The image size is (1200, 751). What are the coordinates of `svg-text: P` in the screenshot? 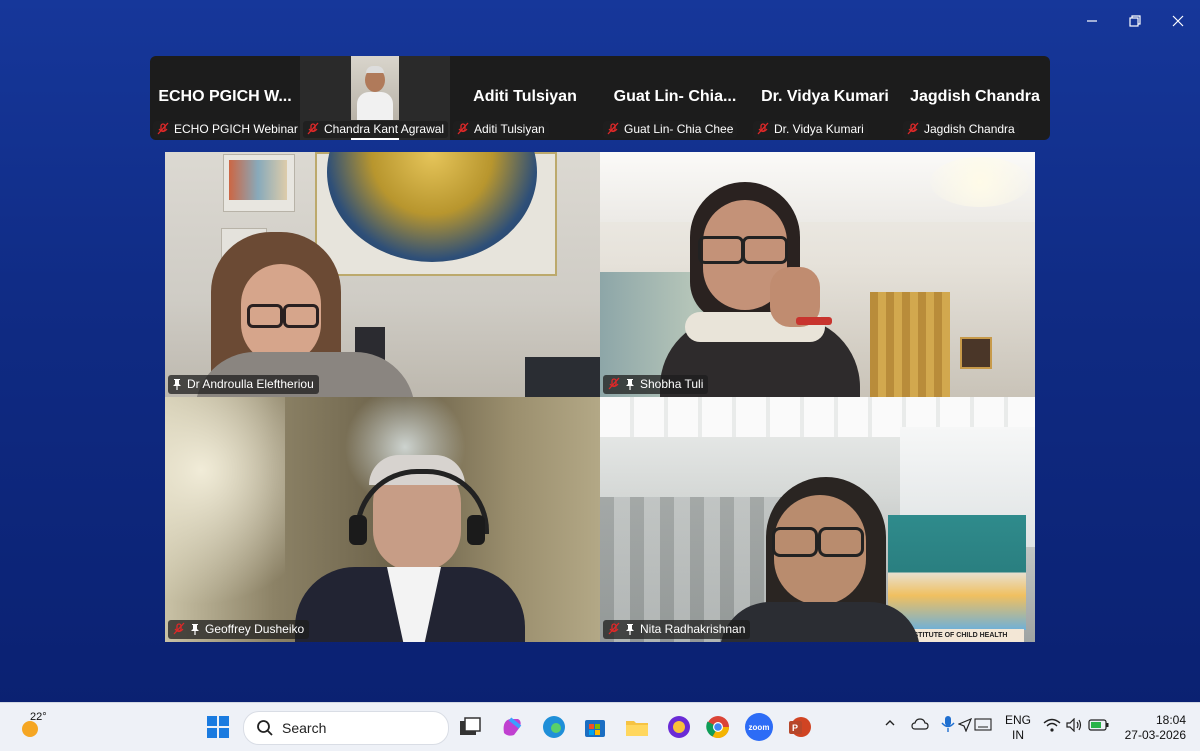 It's located at (795, 728).